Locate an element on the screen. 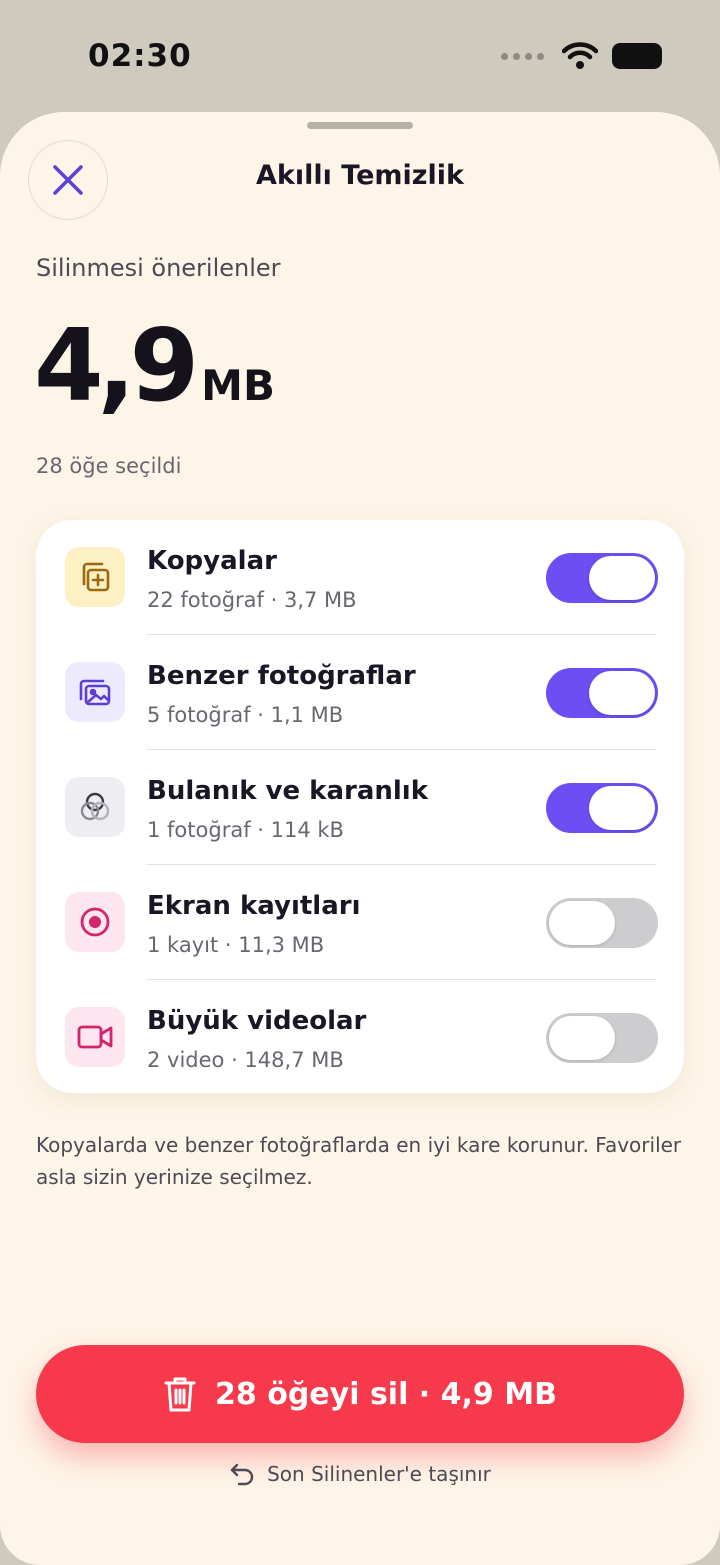 The height and width of the screenshot is (1565, 720). category-title: Ekran kayıtları is located at coordinates (254, 906).